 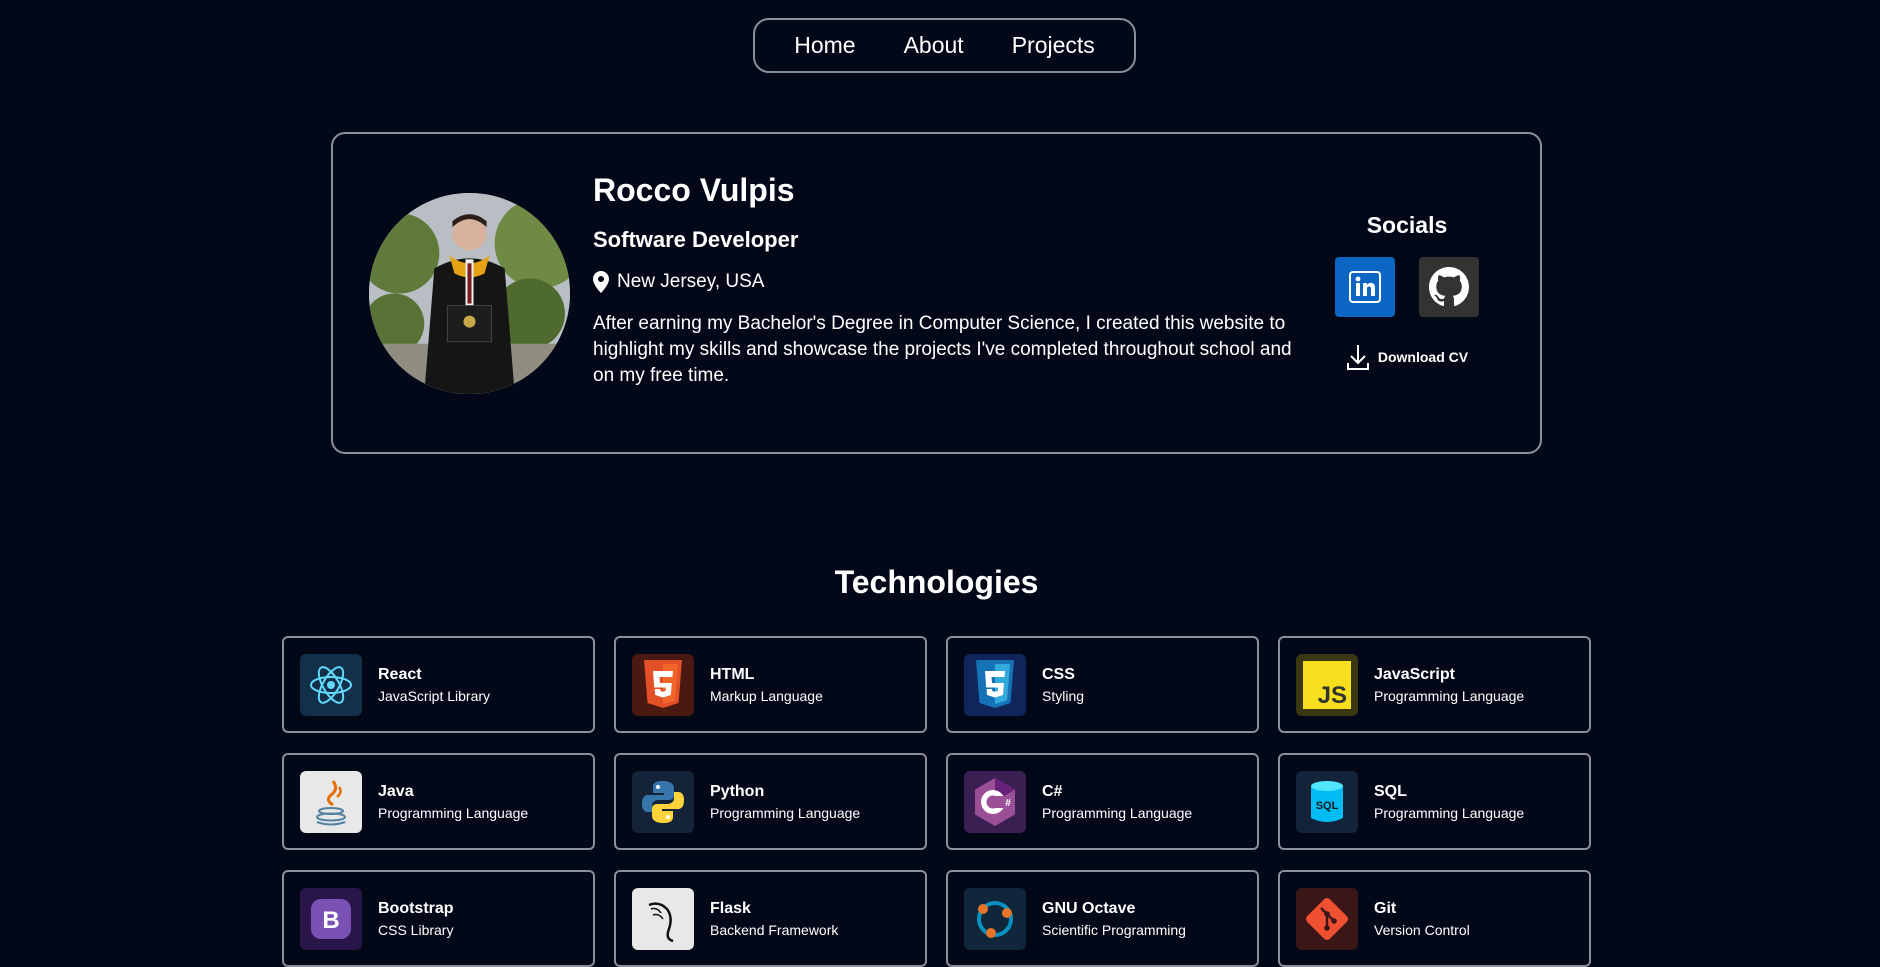 What do you see at coordinates (1102, 801) in the screenshot?
I see `tech-card-csharp: # C# Programming Language` at bounding box center [1102, 801].